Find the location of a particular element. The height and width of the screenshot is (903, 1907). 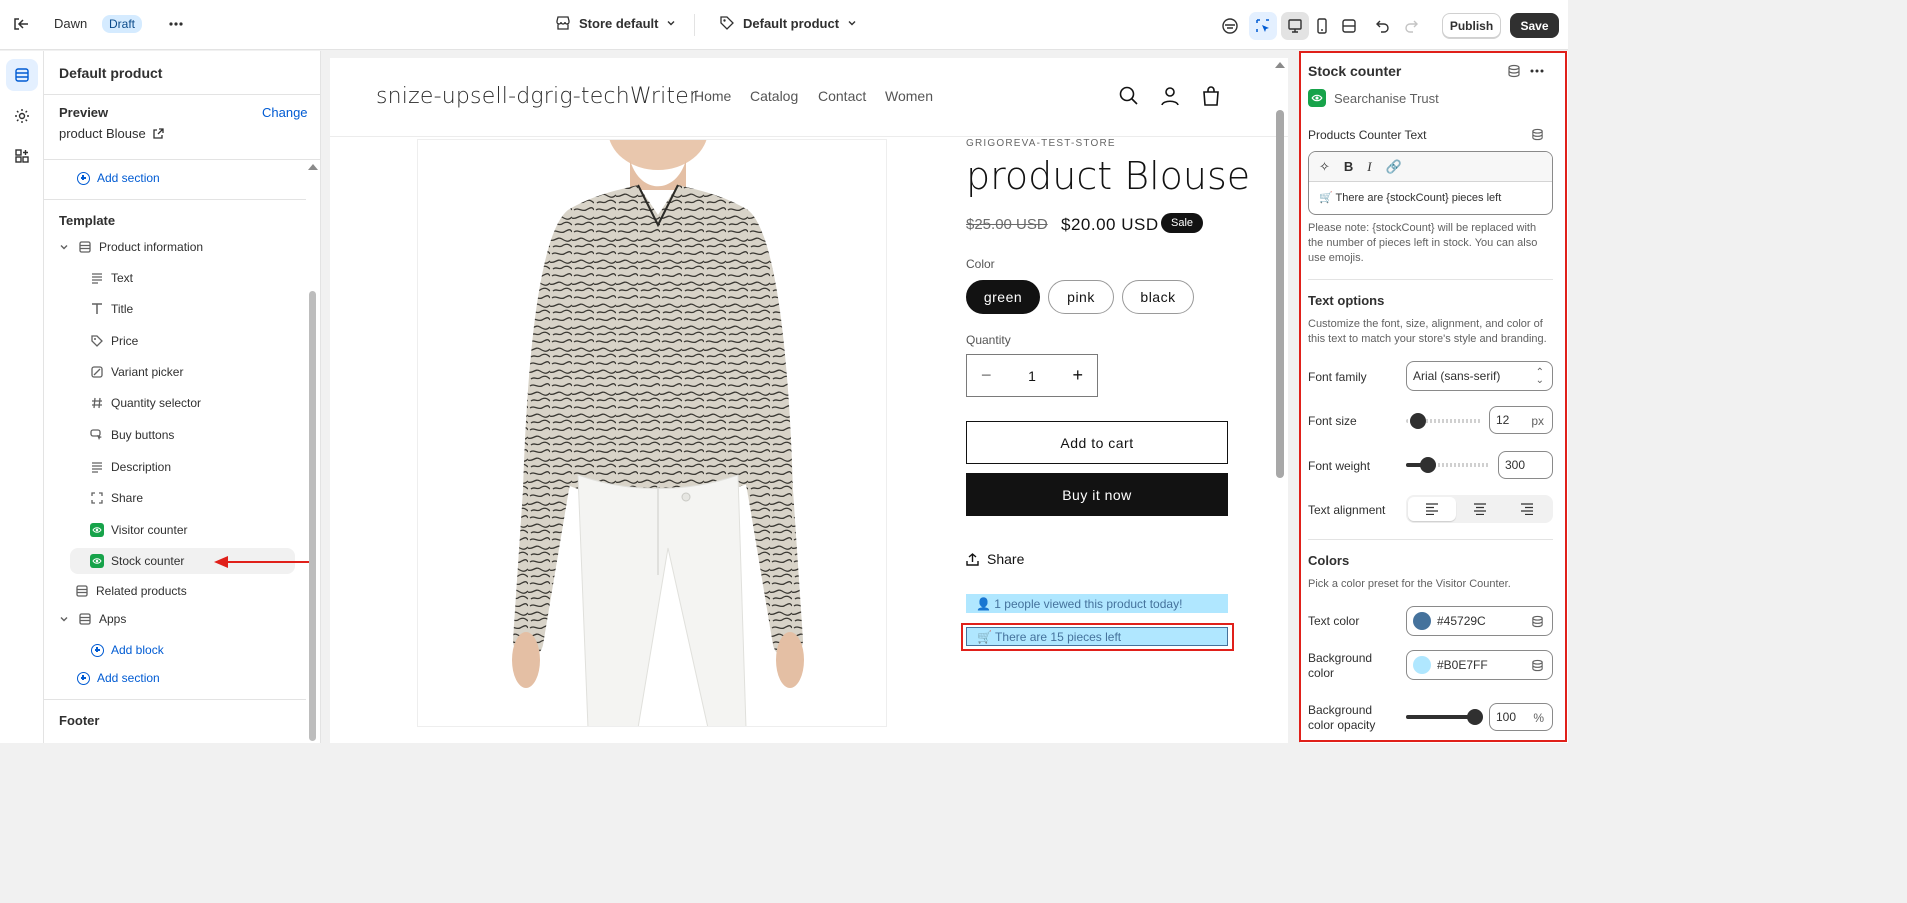

link-icon: 🔗 is located at coordinates (1394, 167).